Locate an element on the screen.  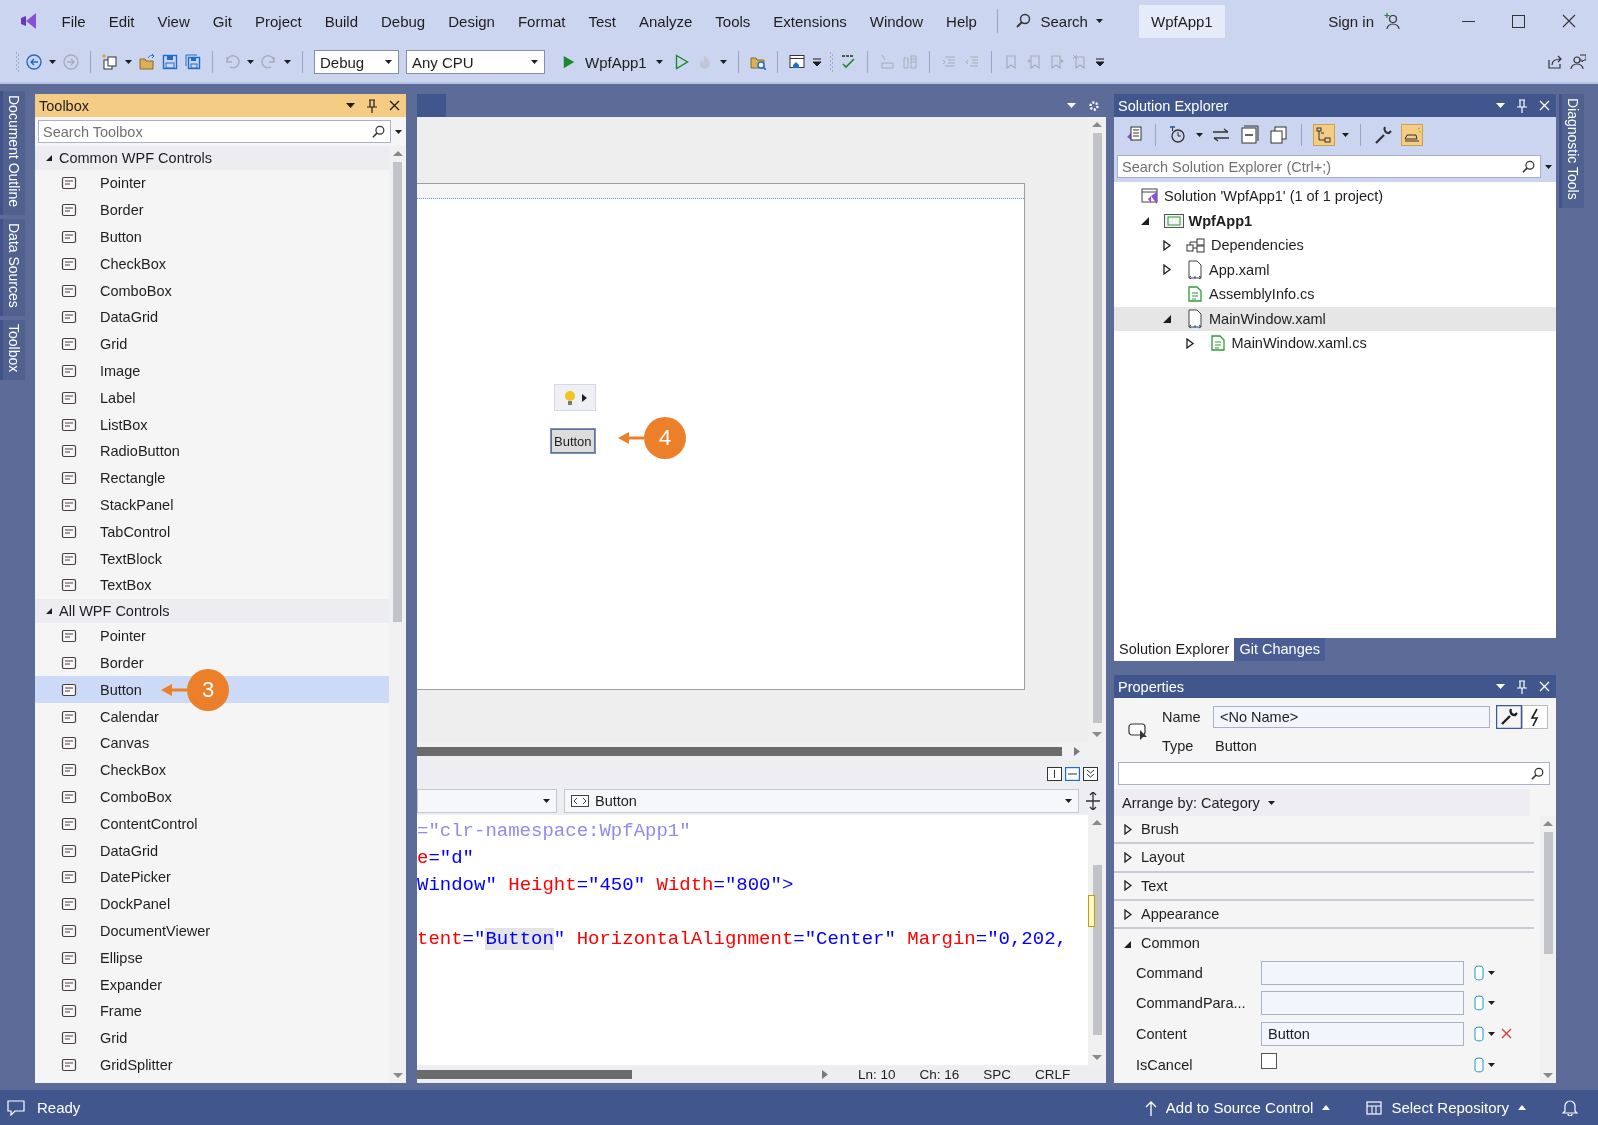
reset-icon is located at coordinates (1506, 1034).